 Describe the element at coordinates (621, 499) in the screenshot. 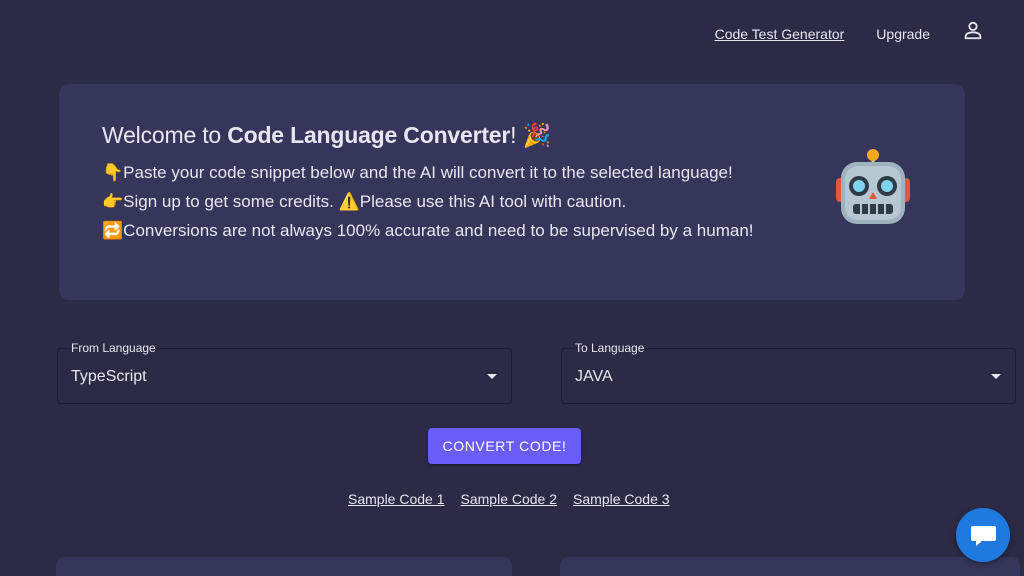

I see `sample-code-3-link: Sample Code 3` at that location.